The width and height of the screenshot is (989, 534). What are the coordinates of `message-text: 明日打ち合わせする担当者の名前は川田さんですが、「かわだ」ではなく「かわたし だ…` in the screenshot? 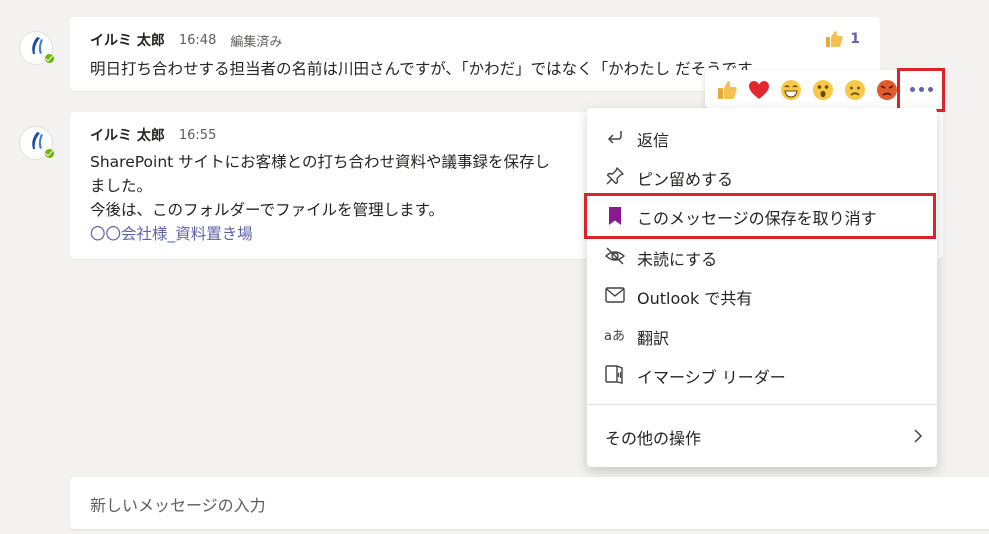 It's located at (421, 69).